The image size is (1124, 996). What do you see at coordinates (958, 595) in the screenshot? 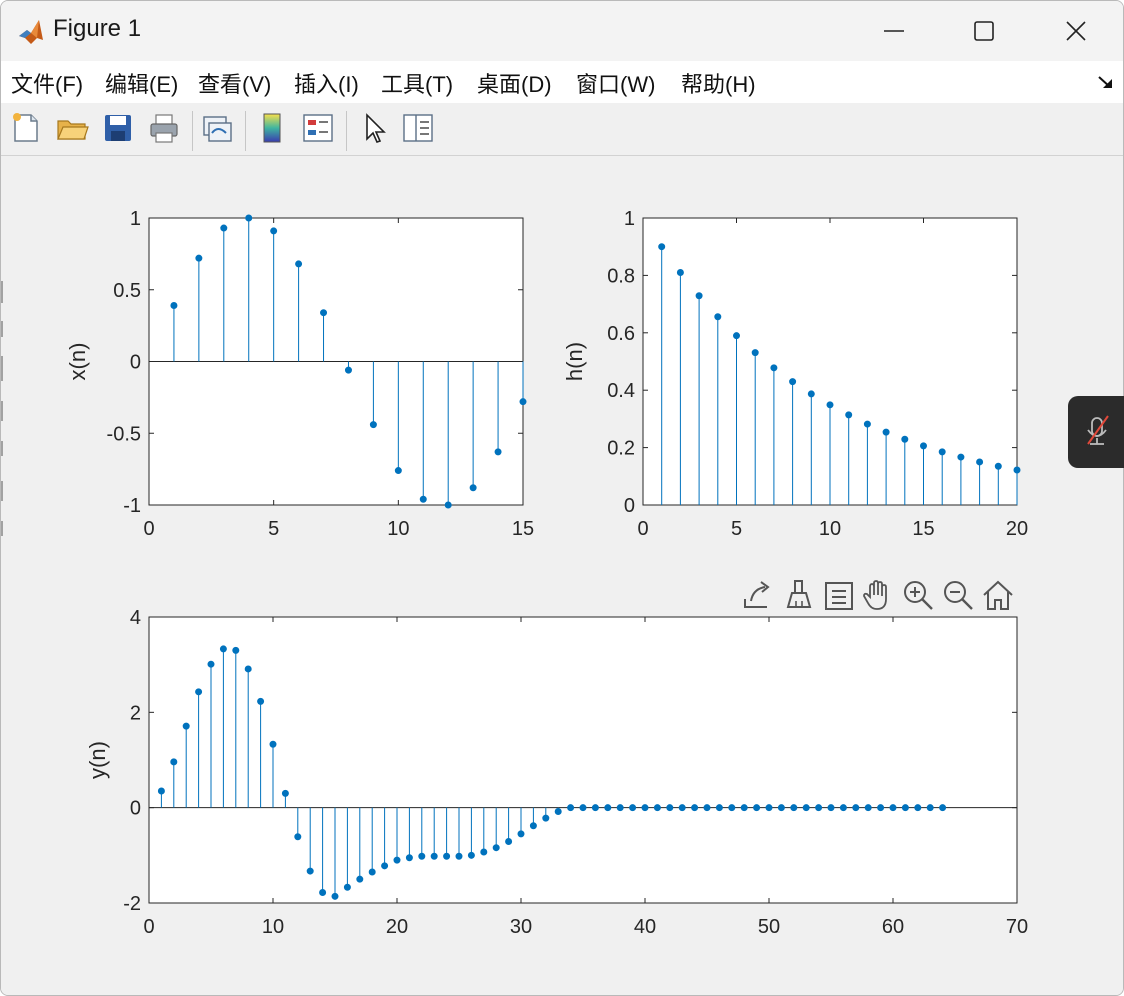
I see `zoom-out-icon` at bounding box center [958, 595].